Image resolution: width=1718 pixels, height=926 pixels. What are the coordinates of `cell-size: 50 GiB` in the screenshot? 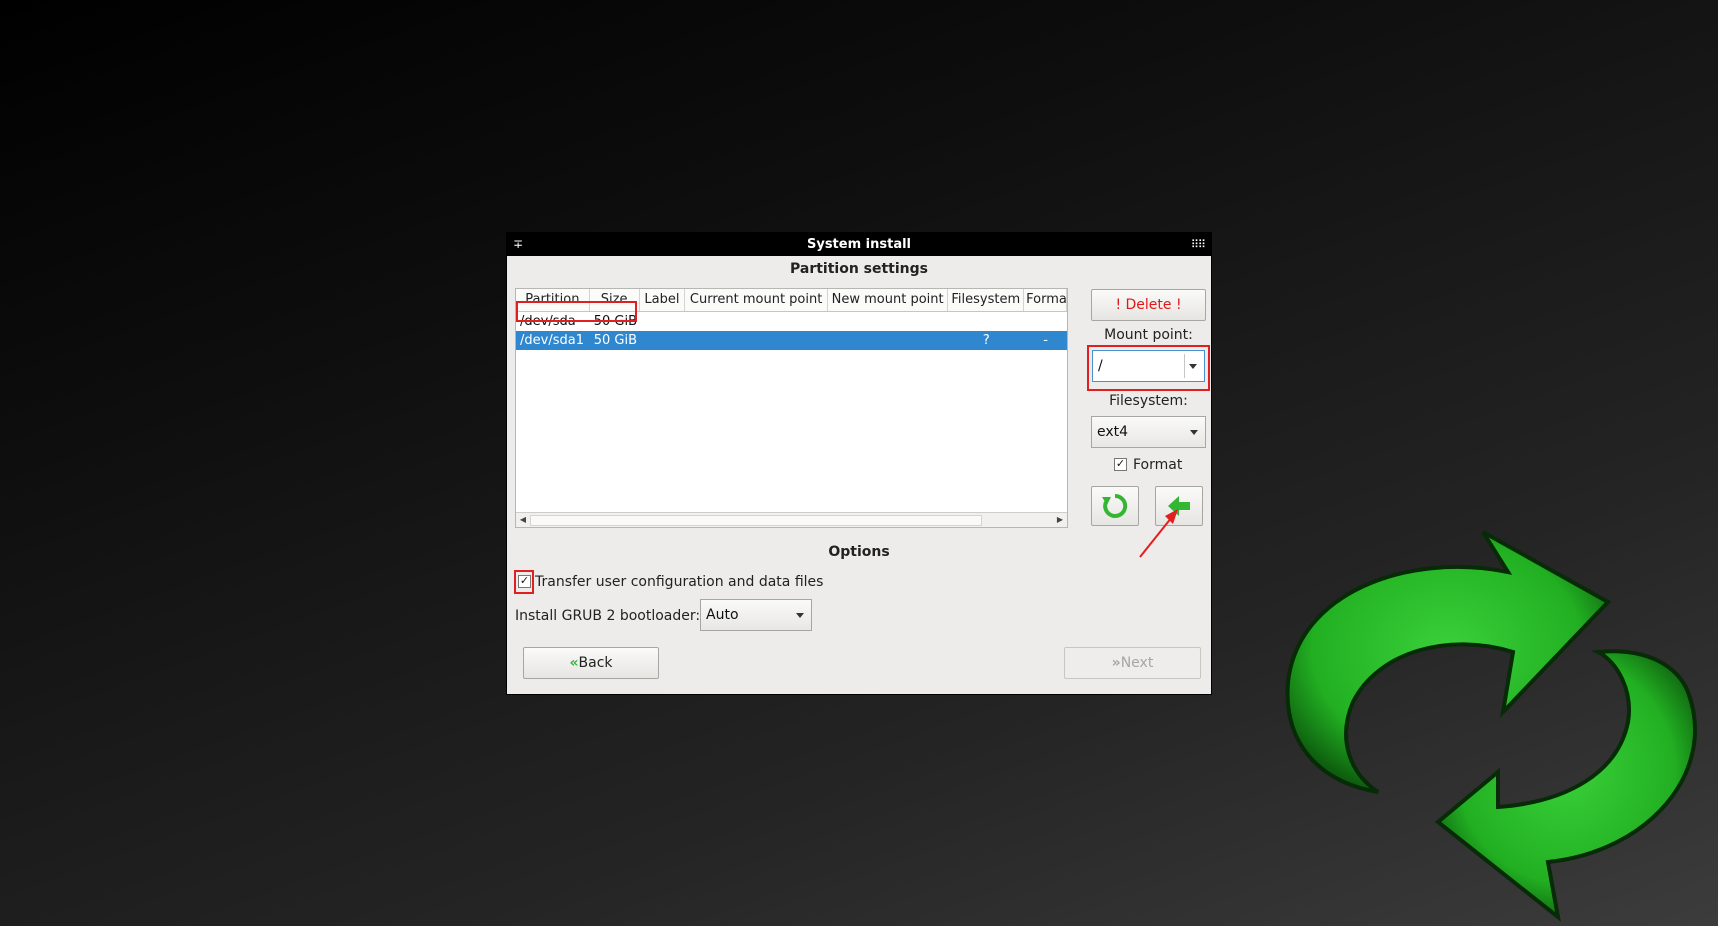 It's located at (615, 340).